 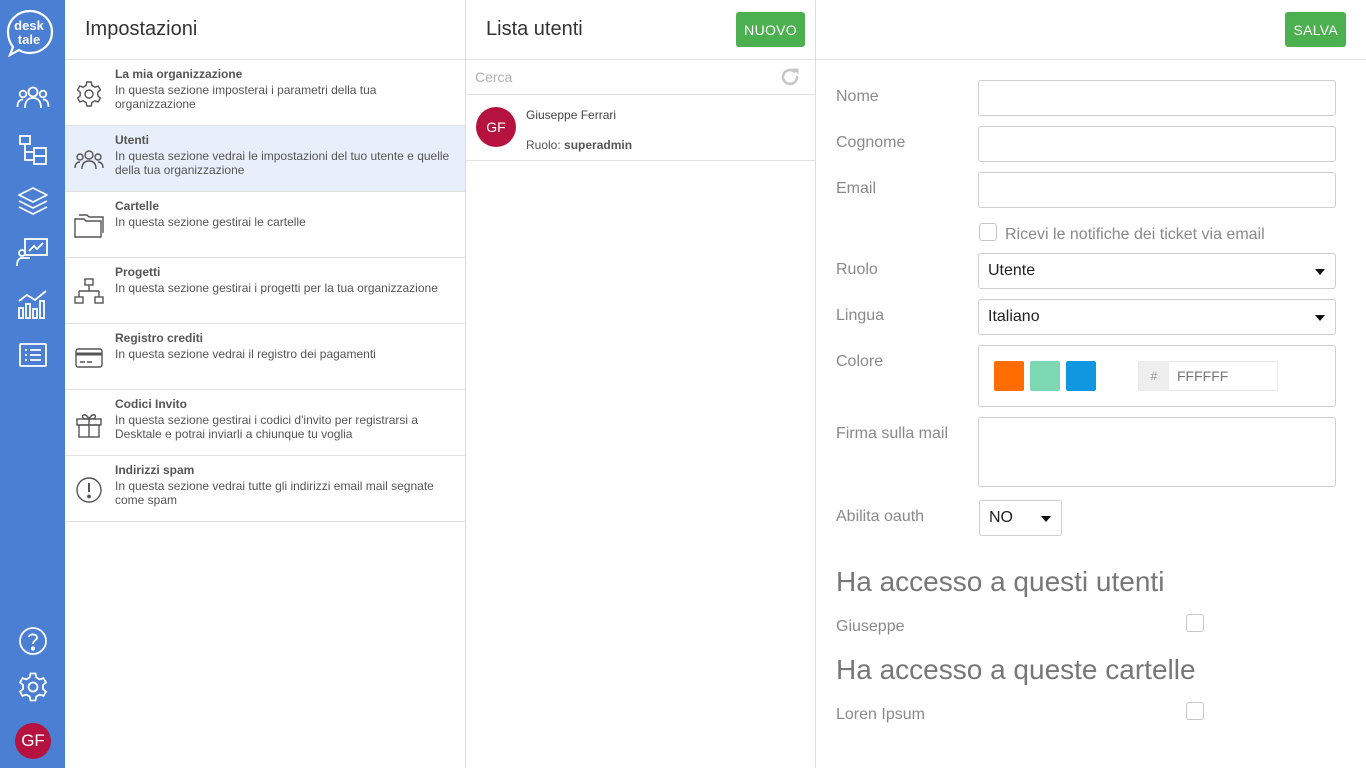 What do you see at coordinates (571, 115) in the screenshot?
I see `user-name: Giuseppe Ferrari` at bounding box center [571, 115].